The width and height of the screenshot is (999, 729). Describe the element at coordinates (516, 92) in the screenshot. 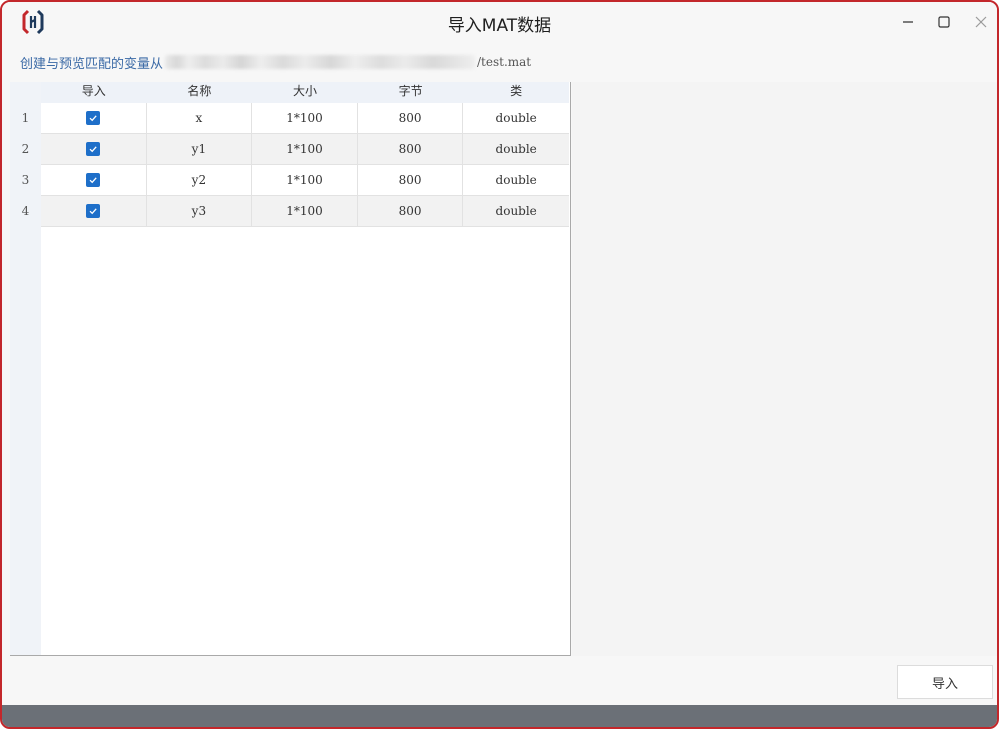

I see `column-header-class: 类` at that location.